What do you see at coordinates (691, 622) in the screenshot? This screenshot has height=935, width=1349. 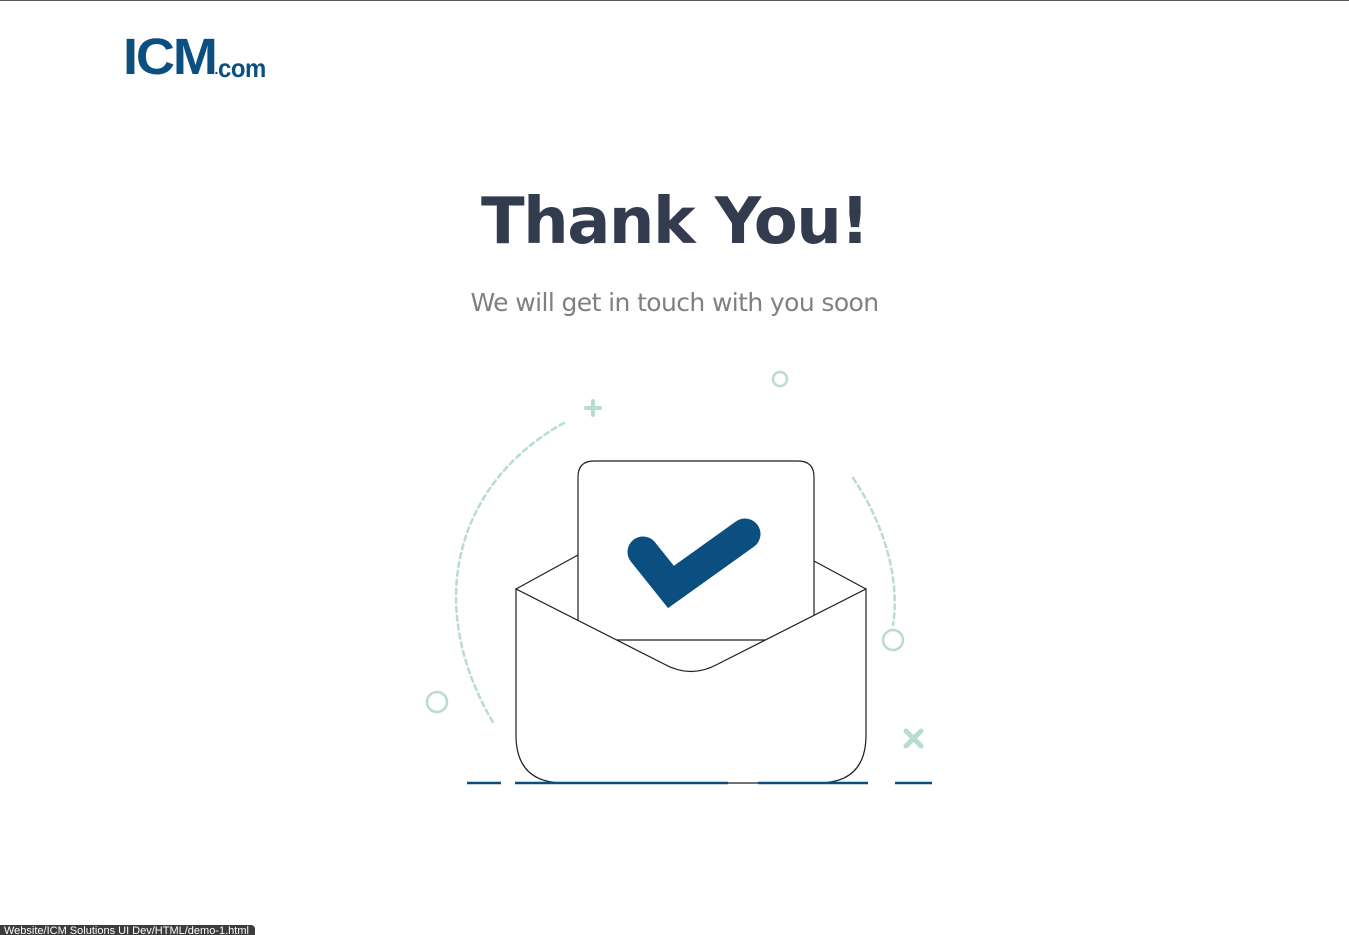 I see `envelope-icon` at bounding box center [691, 622].